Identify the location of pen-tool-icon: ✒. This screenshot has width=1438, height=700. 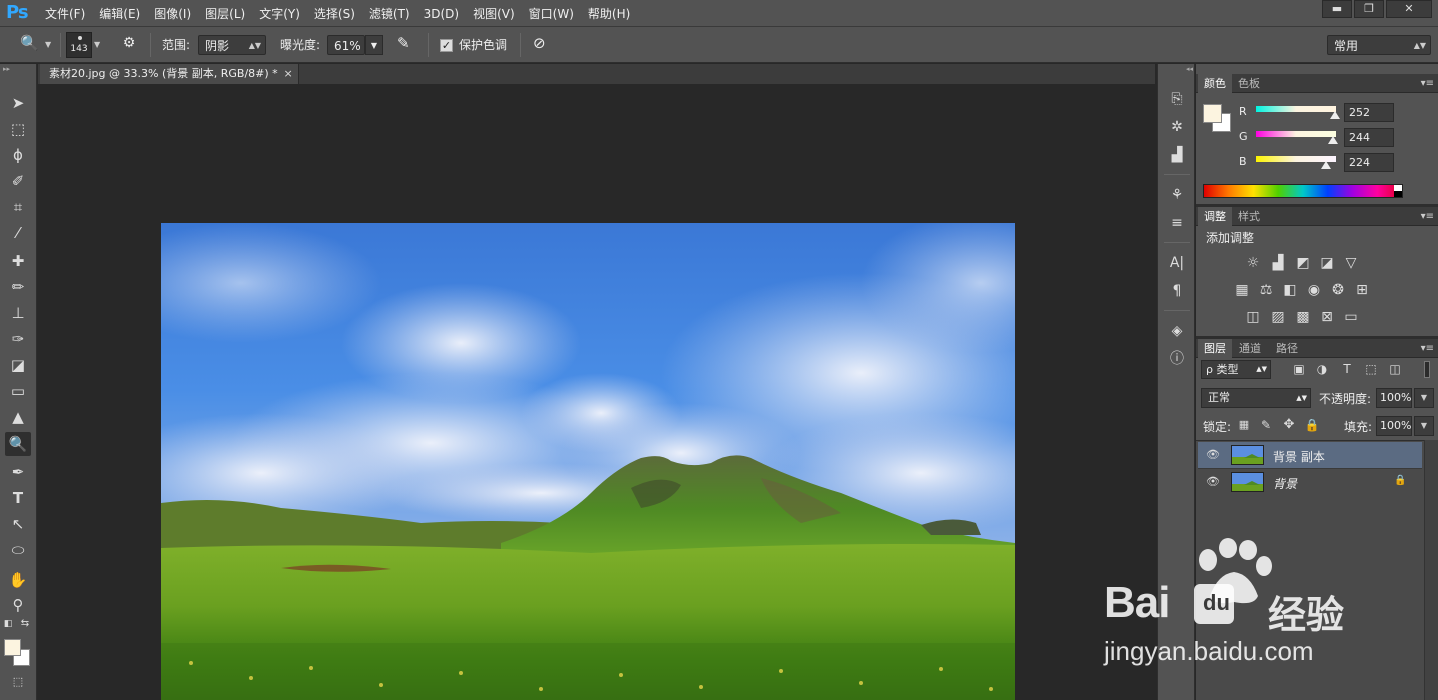
(18, 472).